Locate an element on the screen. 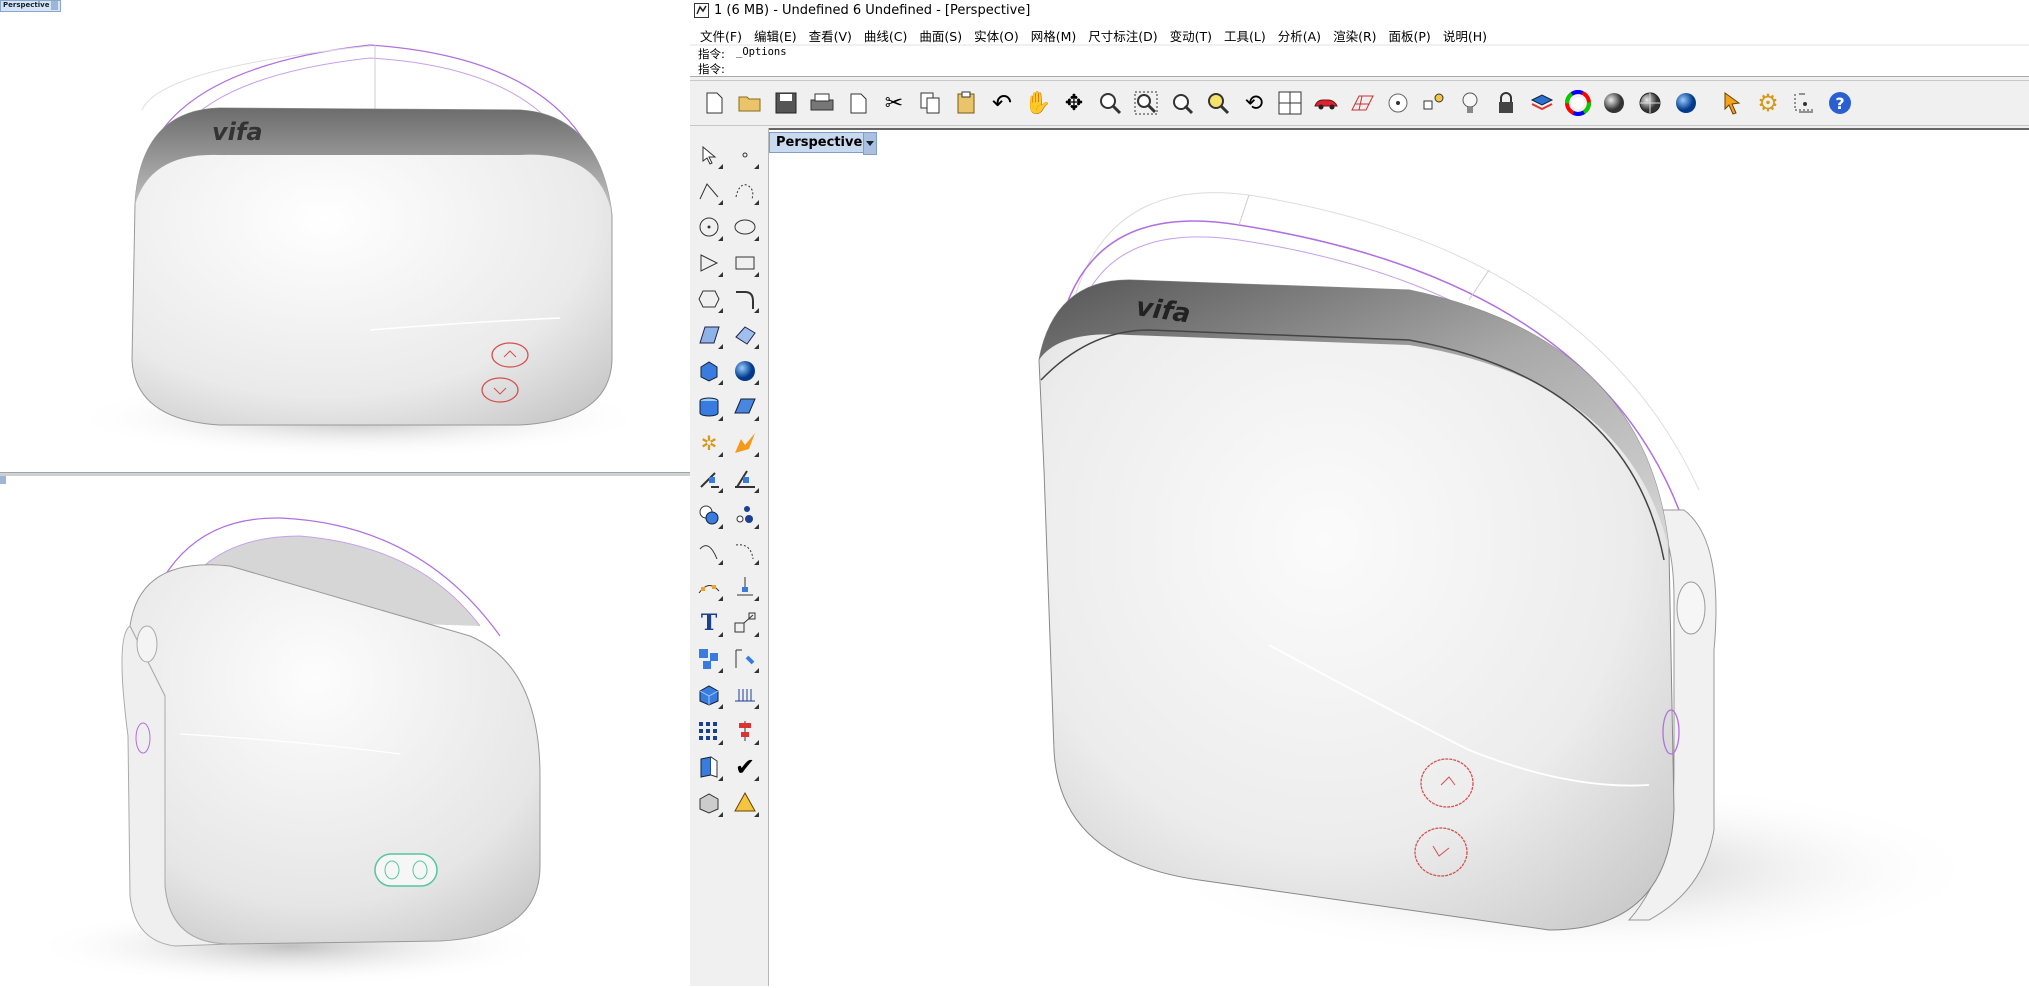 This screenshot has width=2029, height=988. rhino-app-icon is located at coordinates (701, 10).